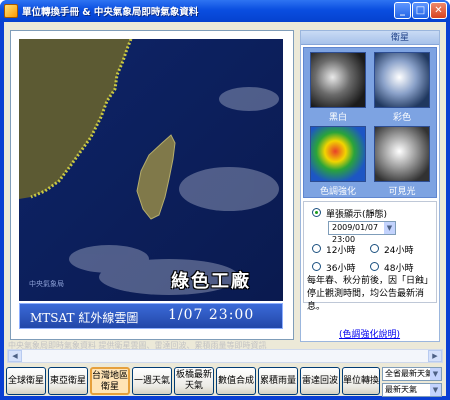 The image size is (450, 400). What do you see at coordinates (341, 269) in the screenshot?
I see `interval-36-label: 36小時` at bounding box center [341, 269].